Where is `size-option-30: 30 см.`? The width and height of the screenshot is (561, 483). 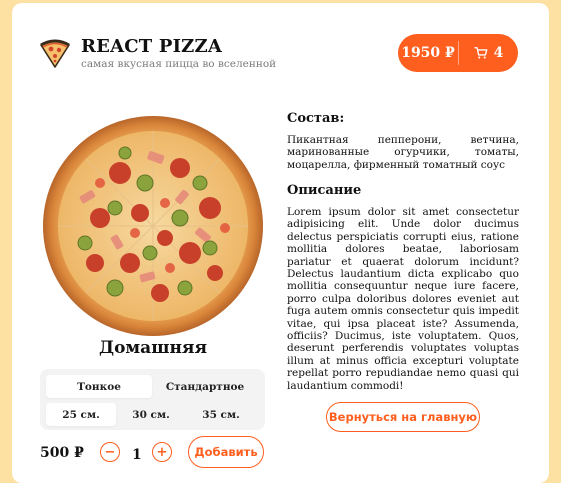 size-option-30: 30 см. is located at coordinates (151, 414).